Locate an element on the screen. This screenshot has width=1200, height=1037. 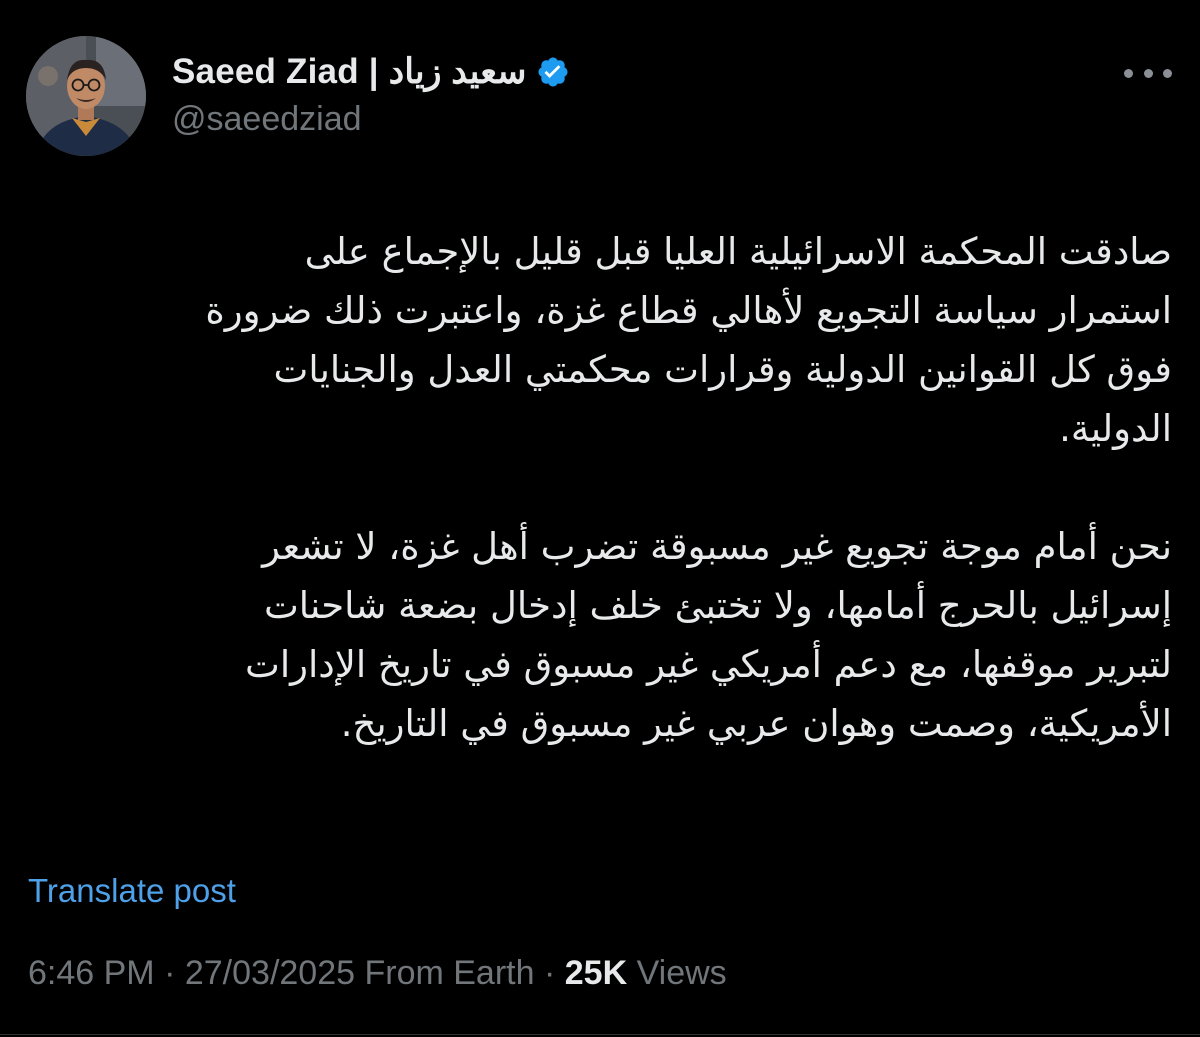
author-name-row: Saeed Ziad | سعيد زياد is located at coordinates (371, 72).